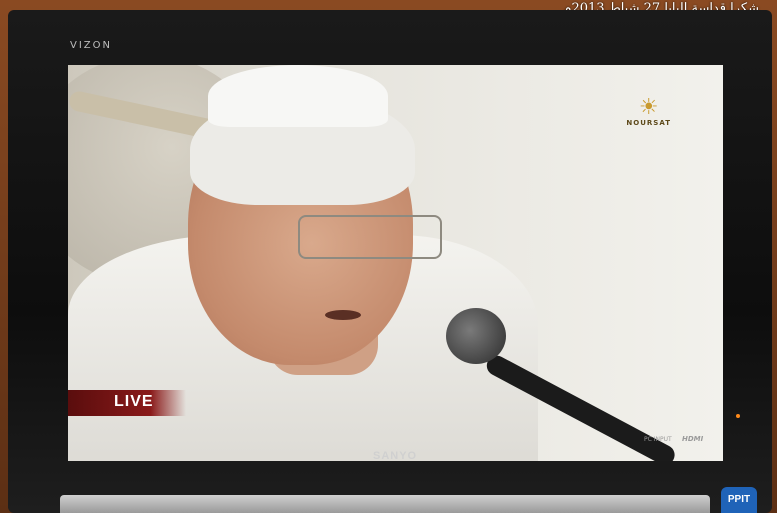 The image size is (777, 513). I want to click on live-badge: LIVE, so click(127, 403).